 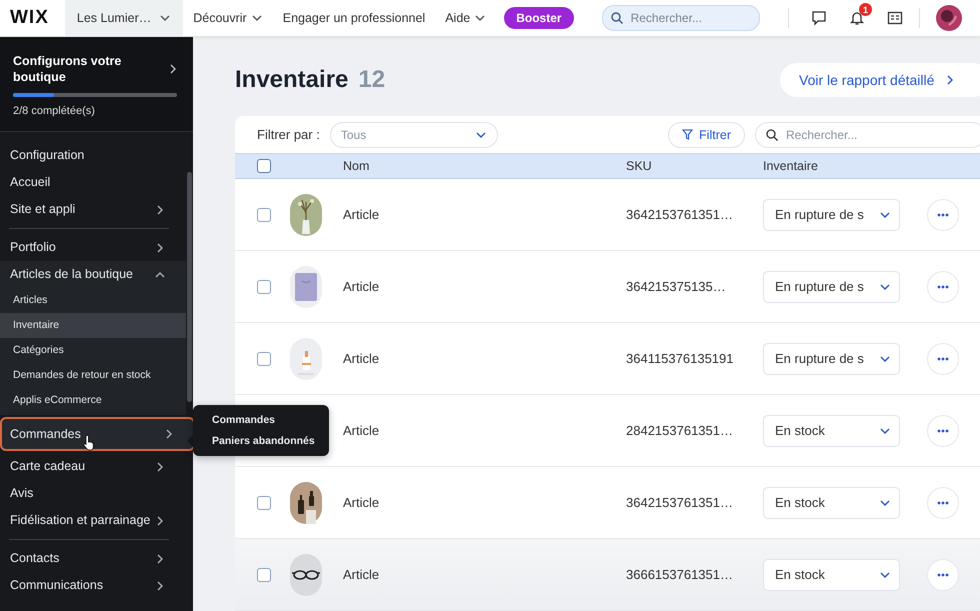 What do you see at coordinates (949, 18) in the screenshot?
I see `avatar` at bounding box center [949, 18].